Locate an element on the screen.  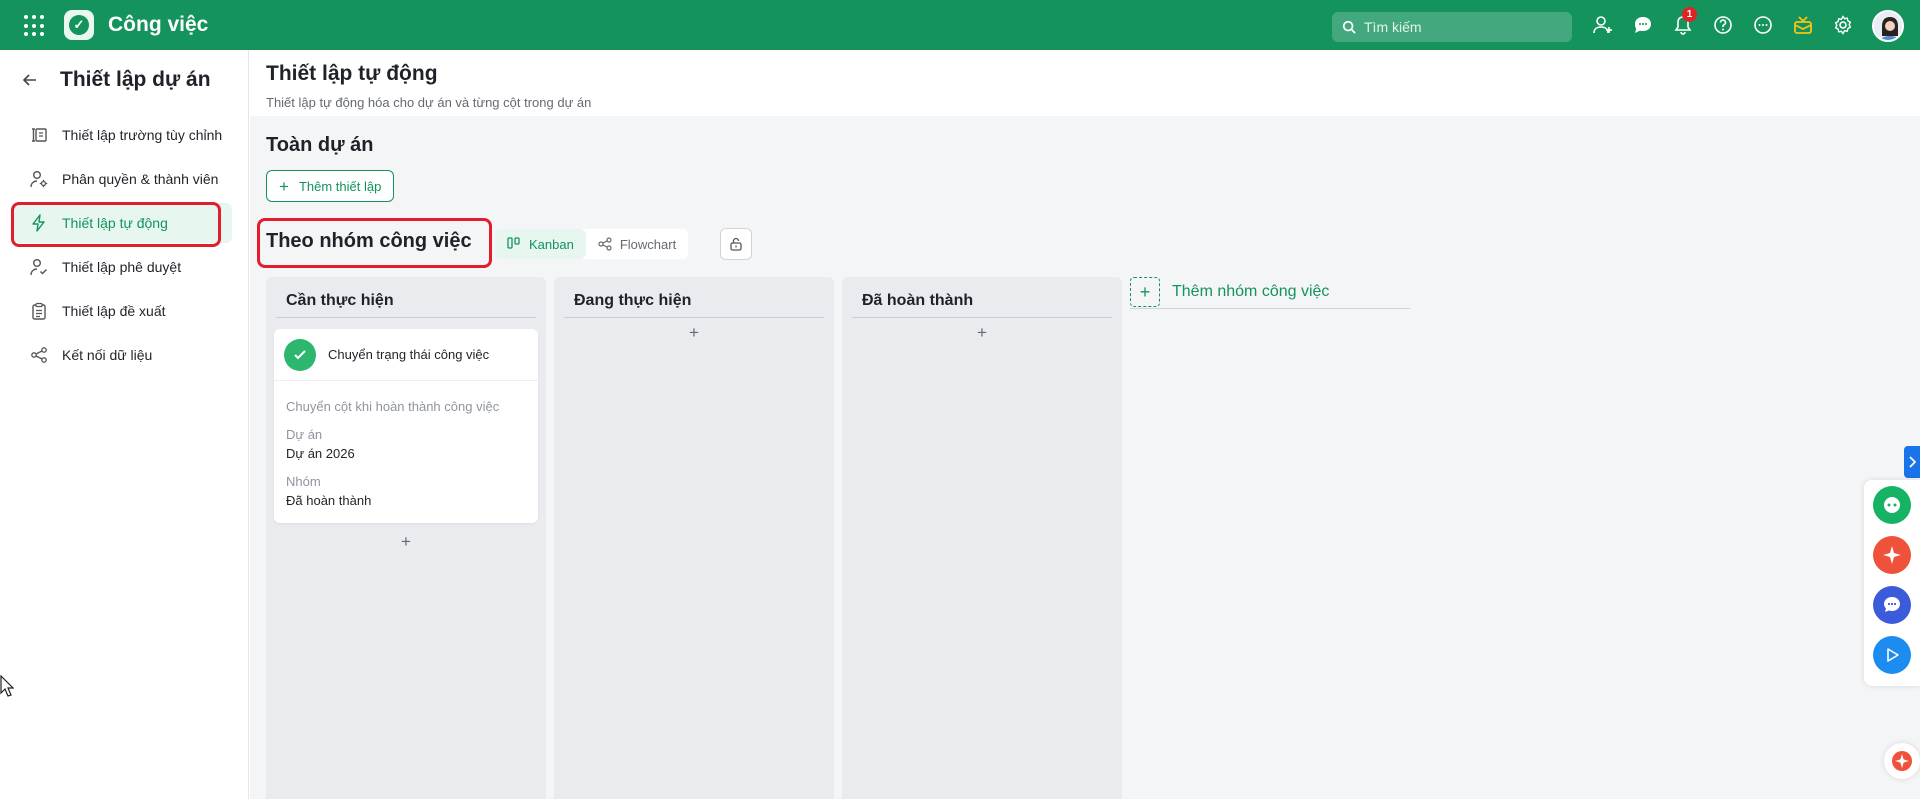
tab-kanban: Kanban is located at coordinates (540, 244).